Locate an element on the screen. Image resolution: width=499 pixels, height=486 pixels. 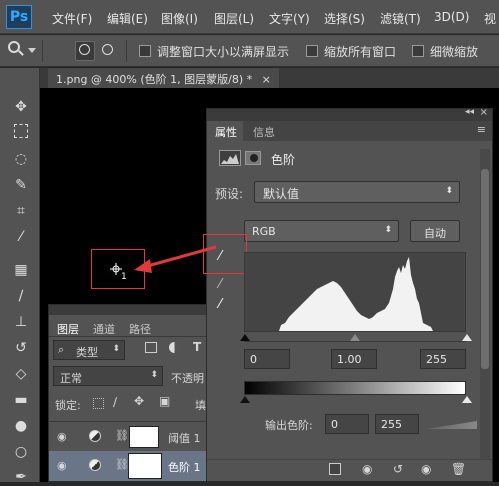
dodge-tool-icon: ○ is located at coordinates (21, 452).